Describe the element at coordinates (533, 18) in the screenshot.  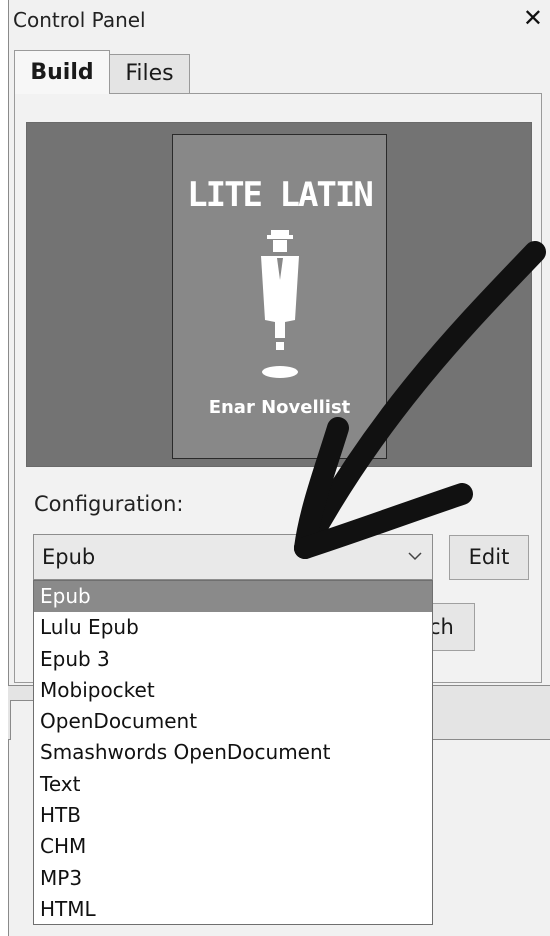
I see `close-icon: ✕` at that location.